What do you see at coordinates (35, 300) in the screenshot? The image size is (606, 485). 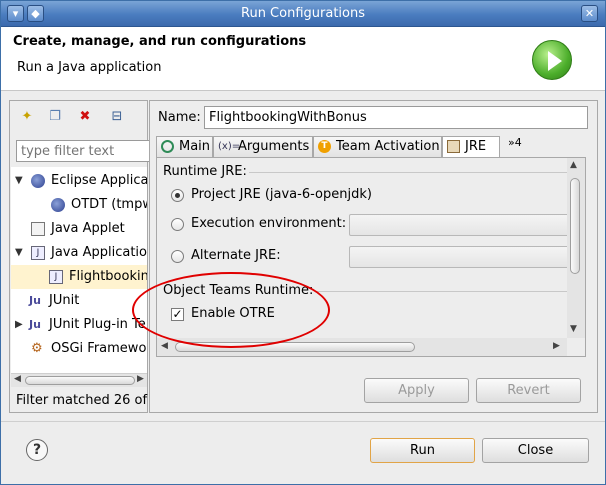 I see `junit-icon: Ju` at bounding box center [35, 300].